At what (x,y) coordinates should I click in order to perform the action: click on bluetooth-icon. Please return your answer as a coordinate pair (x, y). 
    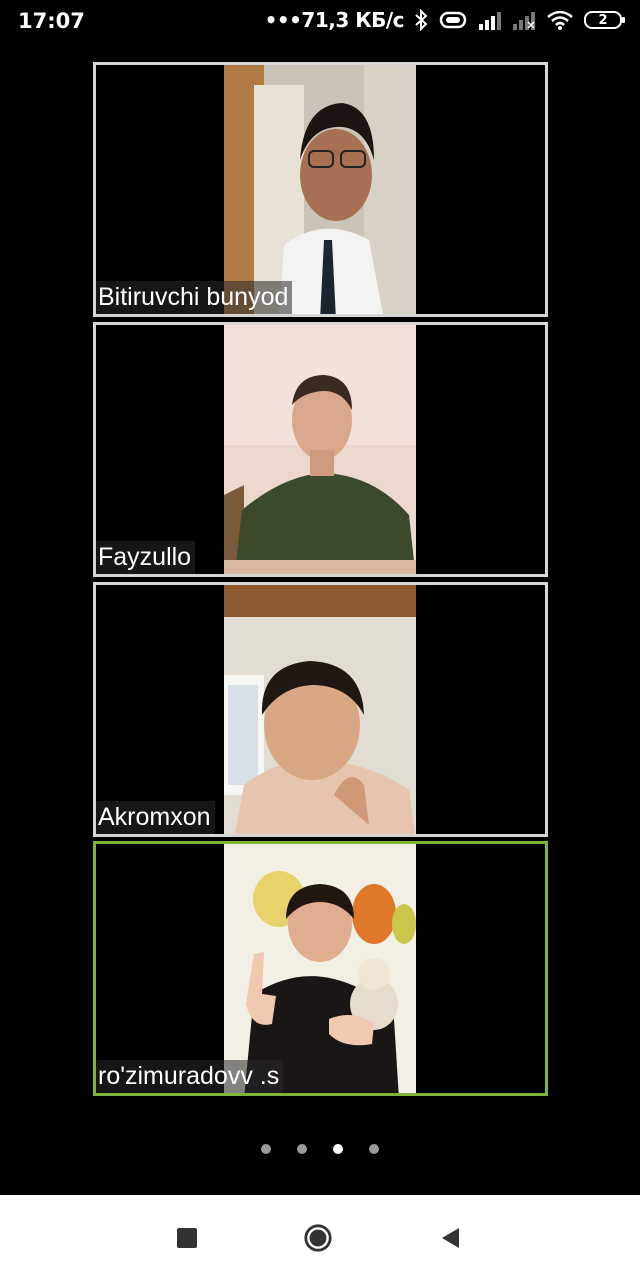
    Looking at the image, I should click on (421, 20).